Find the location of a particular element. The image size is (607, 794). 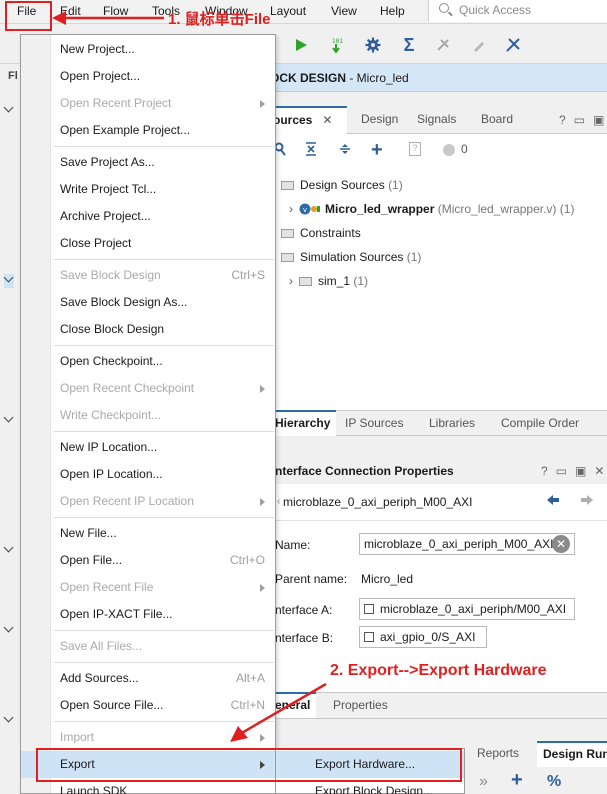

interface-a-label: nterface A: is located at coordinates (304, 610).